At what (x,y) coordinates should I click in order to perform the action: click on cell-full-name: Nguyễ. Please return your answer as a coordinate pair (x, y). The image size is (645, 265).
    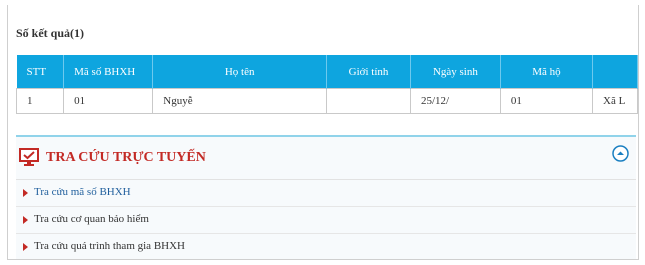
    Looking at the image, I should click on (240, 101).